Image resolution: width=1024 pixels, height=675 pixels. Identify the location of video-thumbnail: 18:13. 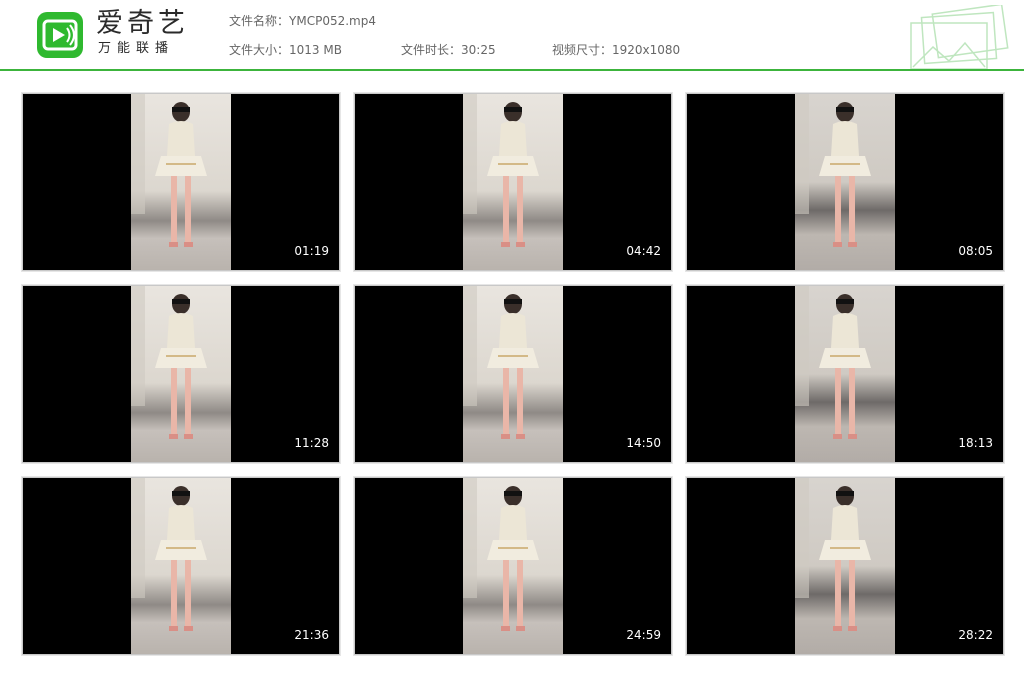
(845, 374).